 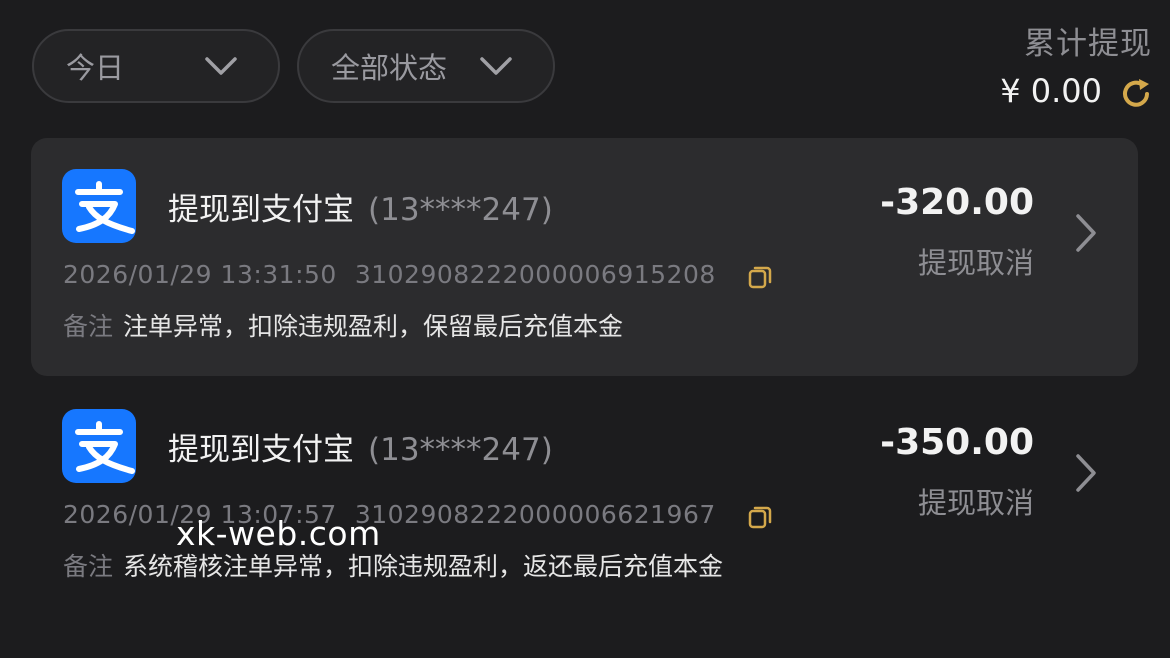 What do you see at coordinates (278, 533) in the screenshot?
I see `watermark-text: xk-web.com` at bounding box center [278, 533].